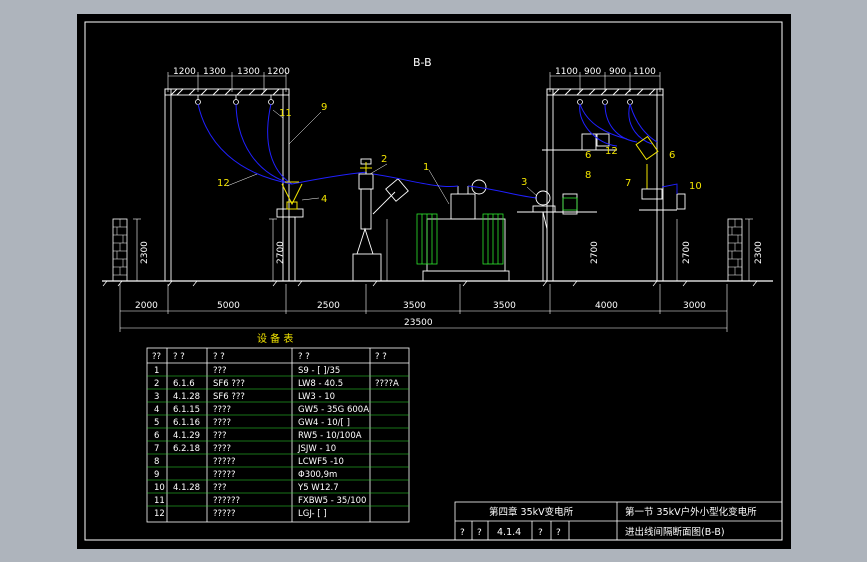 The height and width of the screenshot is (562, 867). What do you see at coordinates (275, 338) in the screenshot?
I see `table-title: 设 备 表` at bounding box center [275, 338].